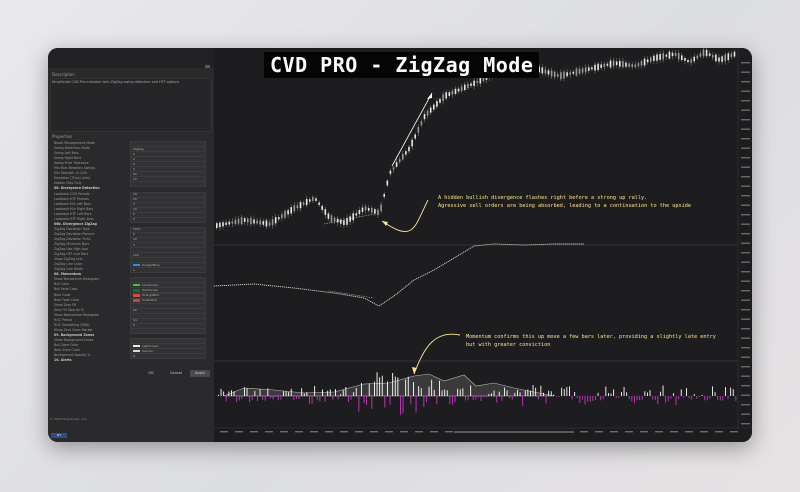  I want to click on property-label: Swing Price Tolerance, so click(71, 163).